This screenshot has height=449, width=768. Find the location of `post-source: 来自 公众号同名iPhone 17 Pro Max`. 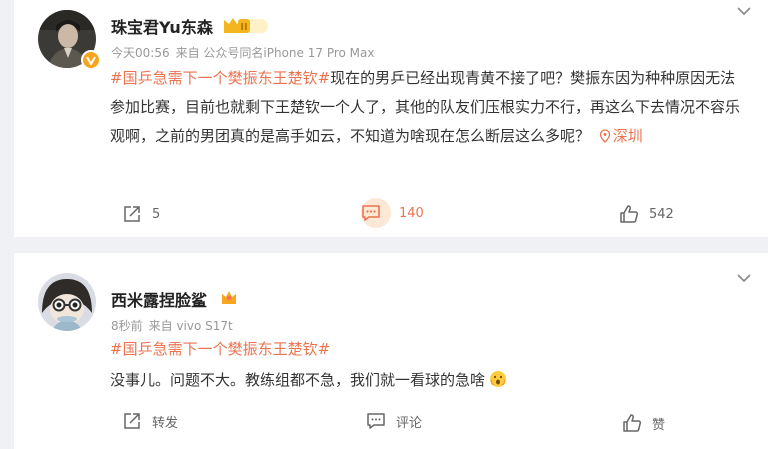

post-source: 来自 公众号同名iPhone 17 Pro Max is located at coordinates (275, 53).